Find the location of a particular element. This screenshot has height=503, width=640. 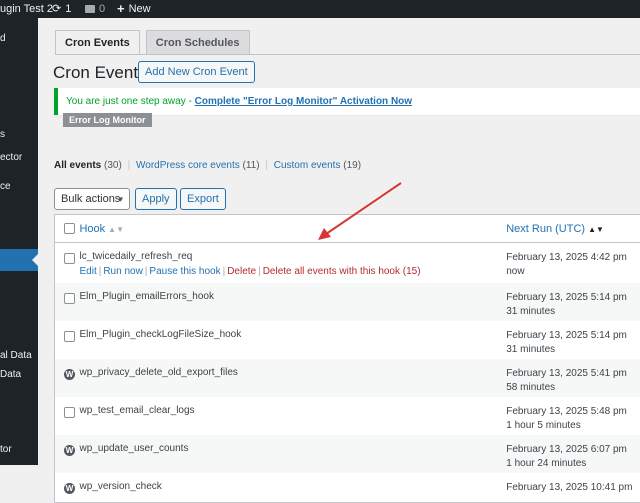

delete-link: Delete is located at coordinates (241, 271).